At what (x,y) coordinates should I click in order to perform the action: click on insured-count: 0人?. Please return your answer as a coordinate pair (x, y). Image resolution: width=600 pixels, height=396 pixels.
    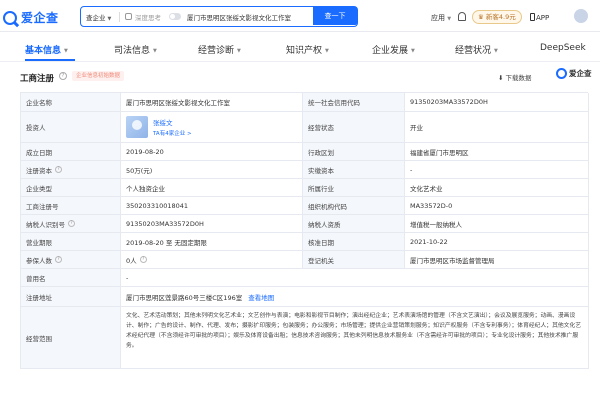
    Looking at the image, I should click on (212, 259).